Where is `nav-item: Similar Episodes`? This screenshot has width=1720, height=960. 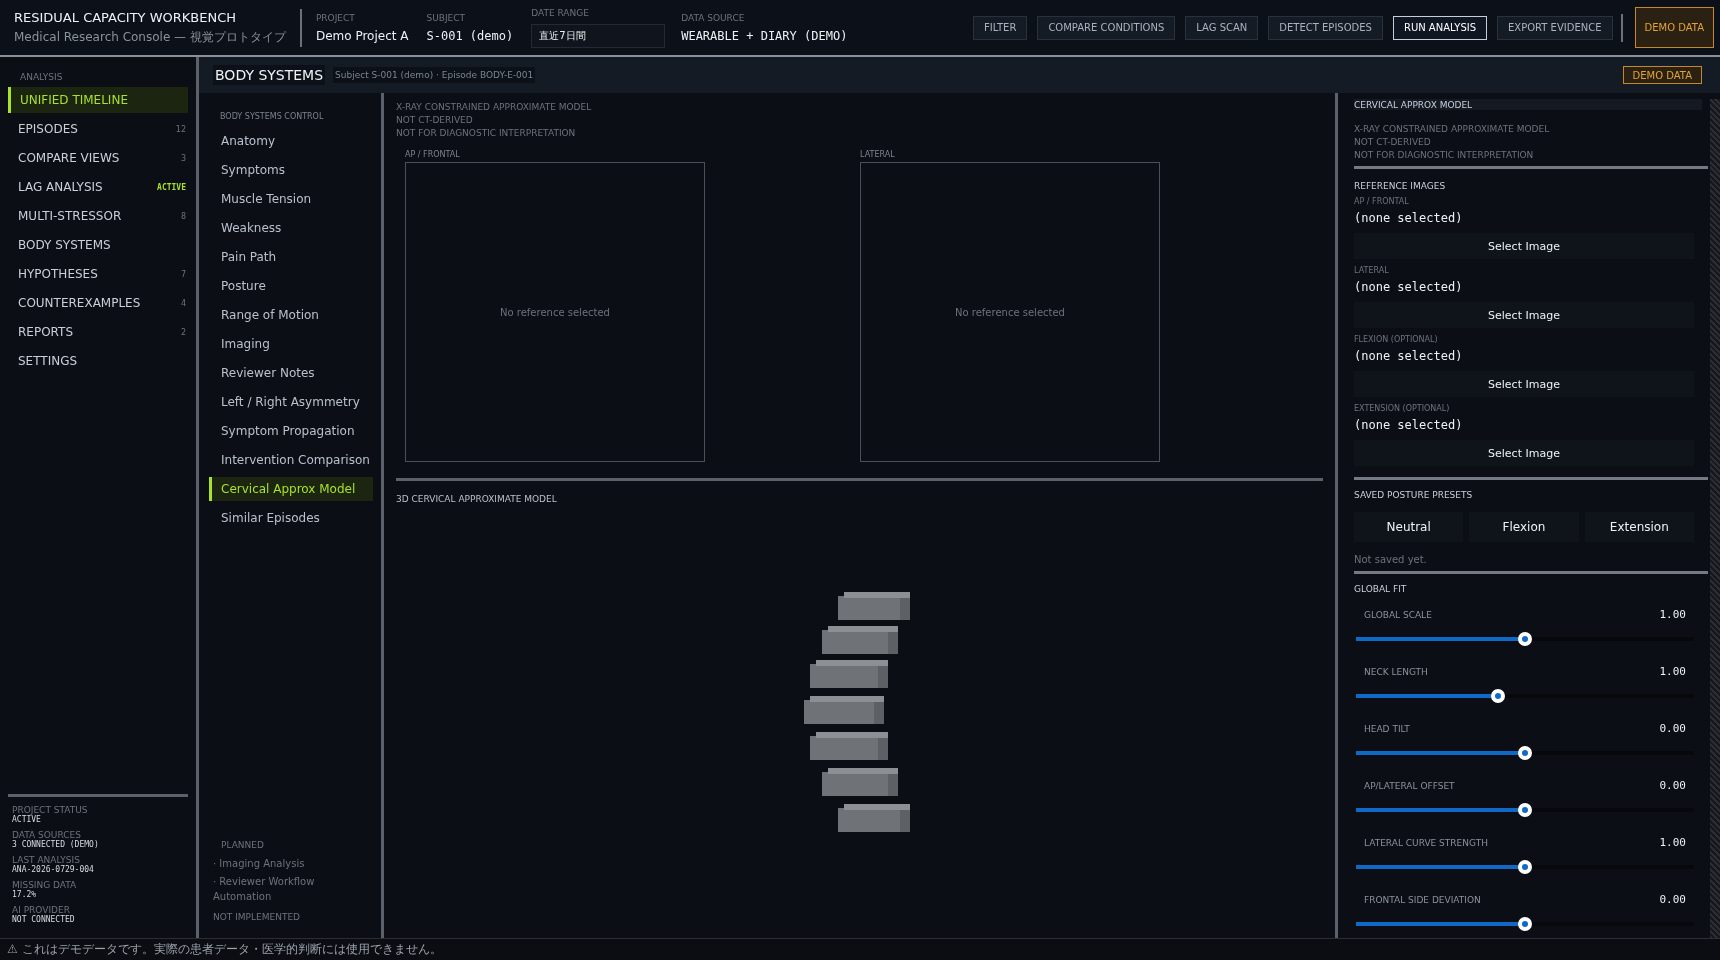 nav-item: Similar Episodes is located at coordinates (291, 518).